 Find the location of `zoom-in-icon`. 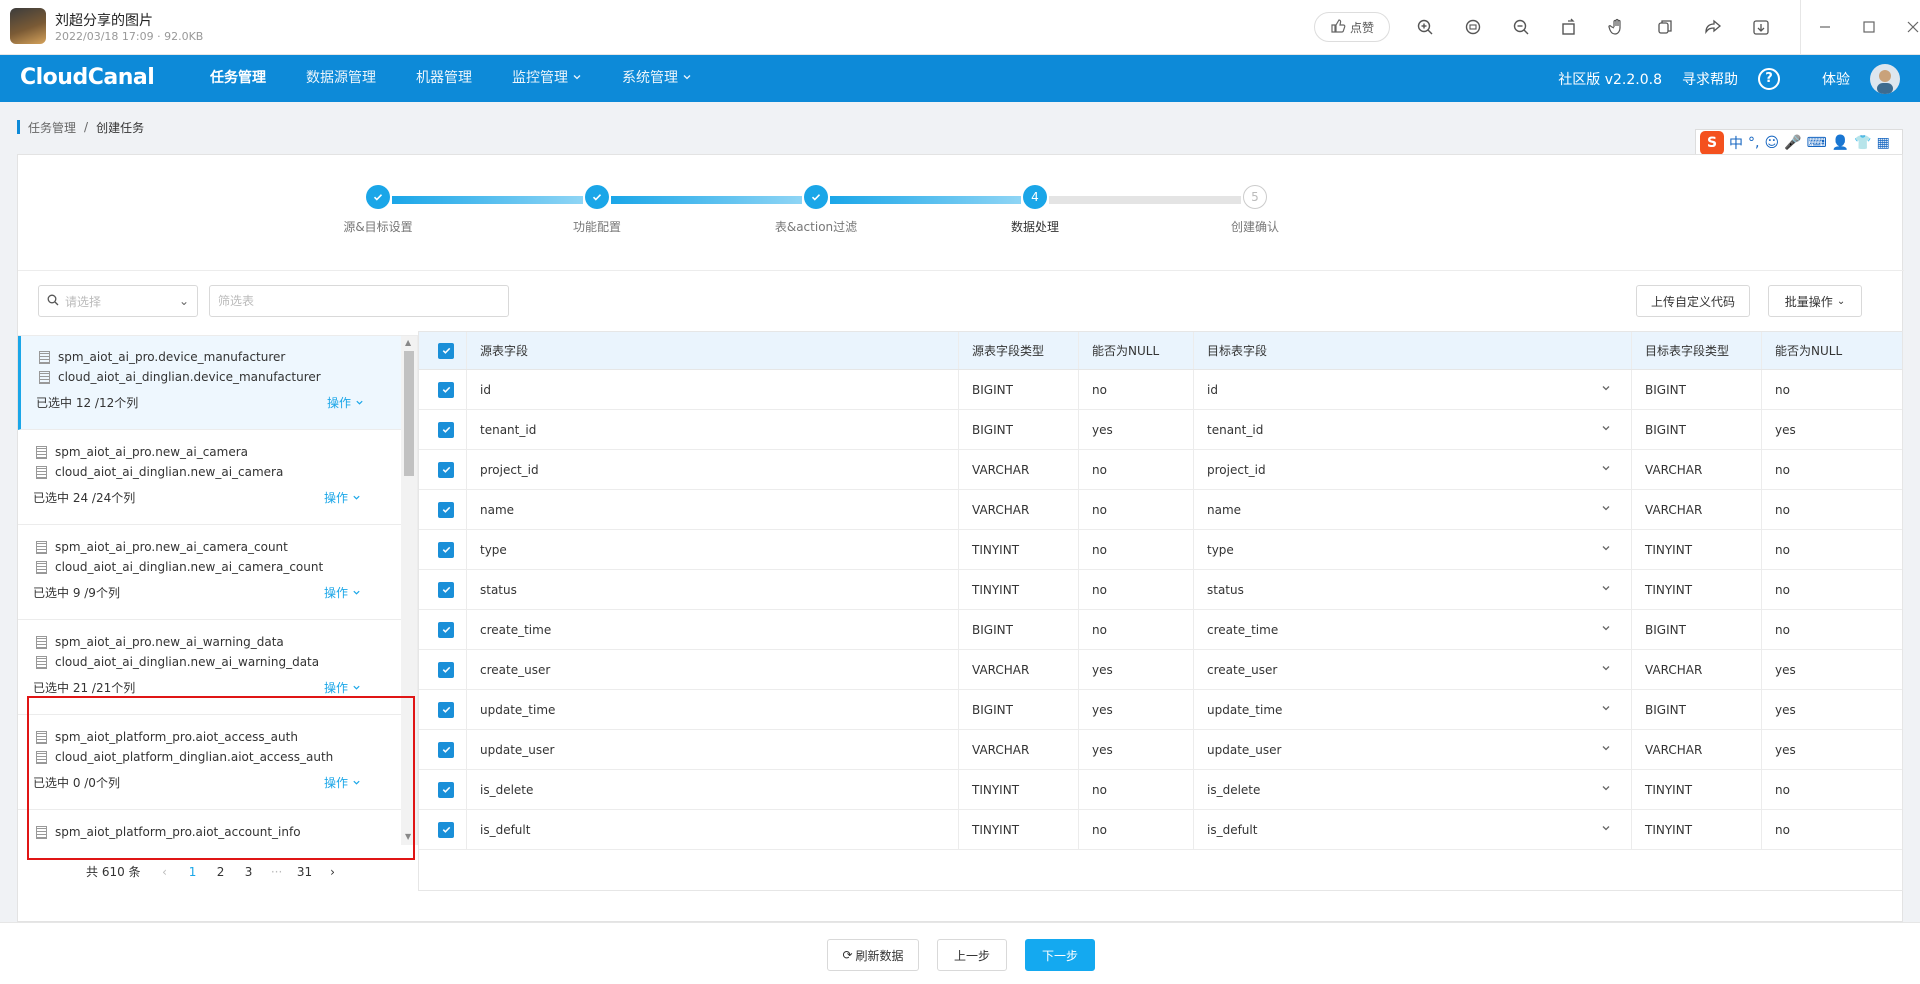

zoom-in-icon is located at coordinates (1425, 27).